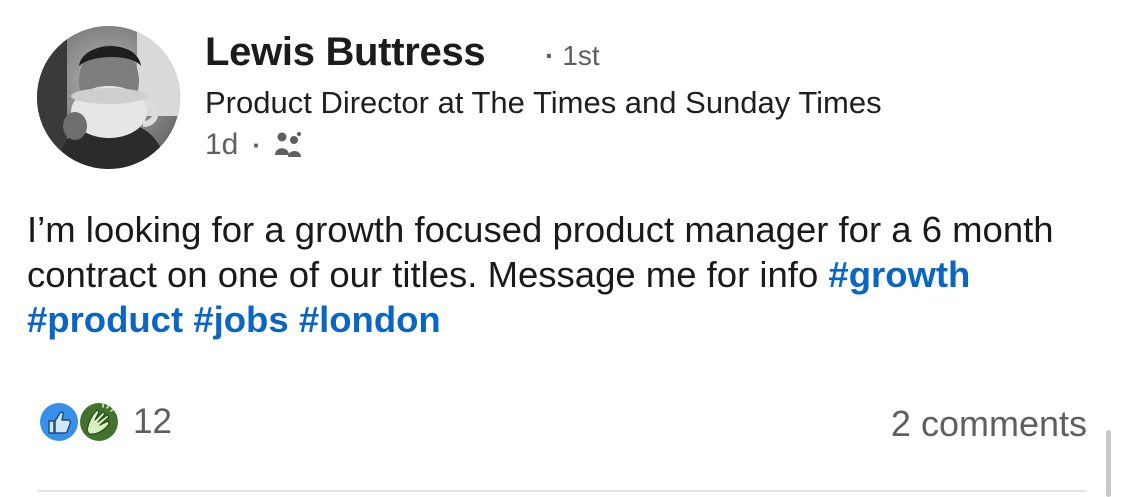 The width and height of the screenshot is (1125, 497). I want to click on hashtag-link: #product, so click(105, 319).